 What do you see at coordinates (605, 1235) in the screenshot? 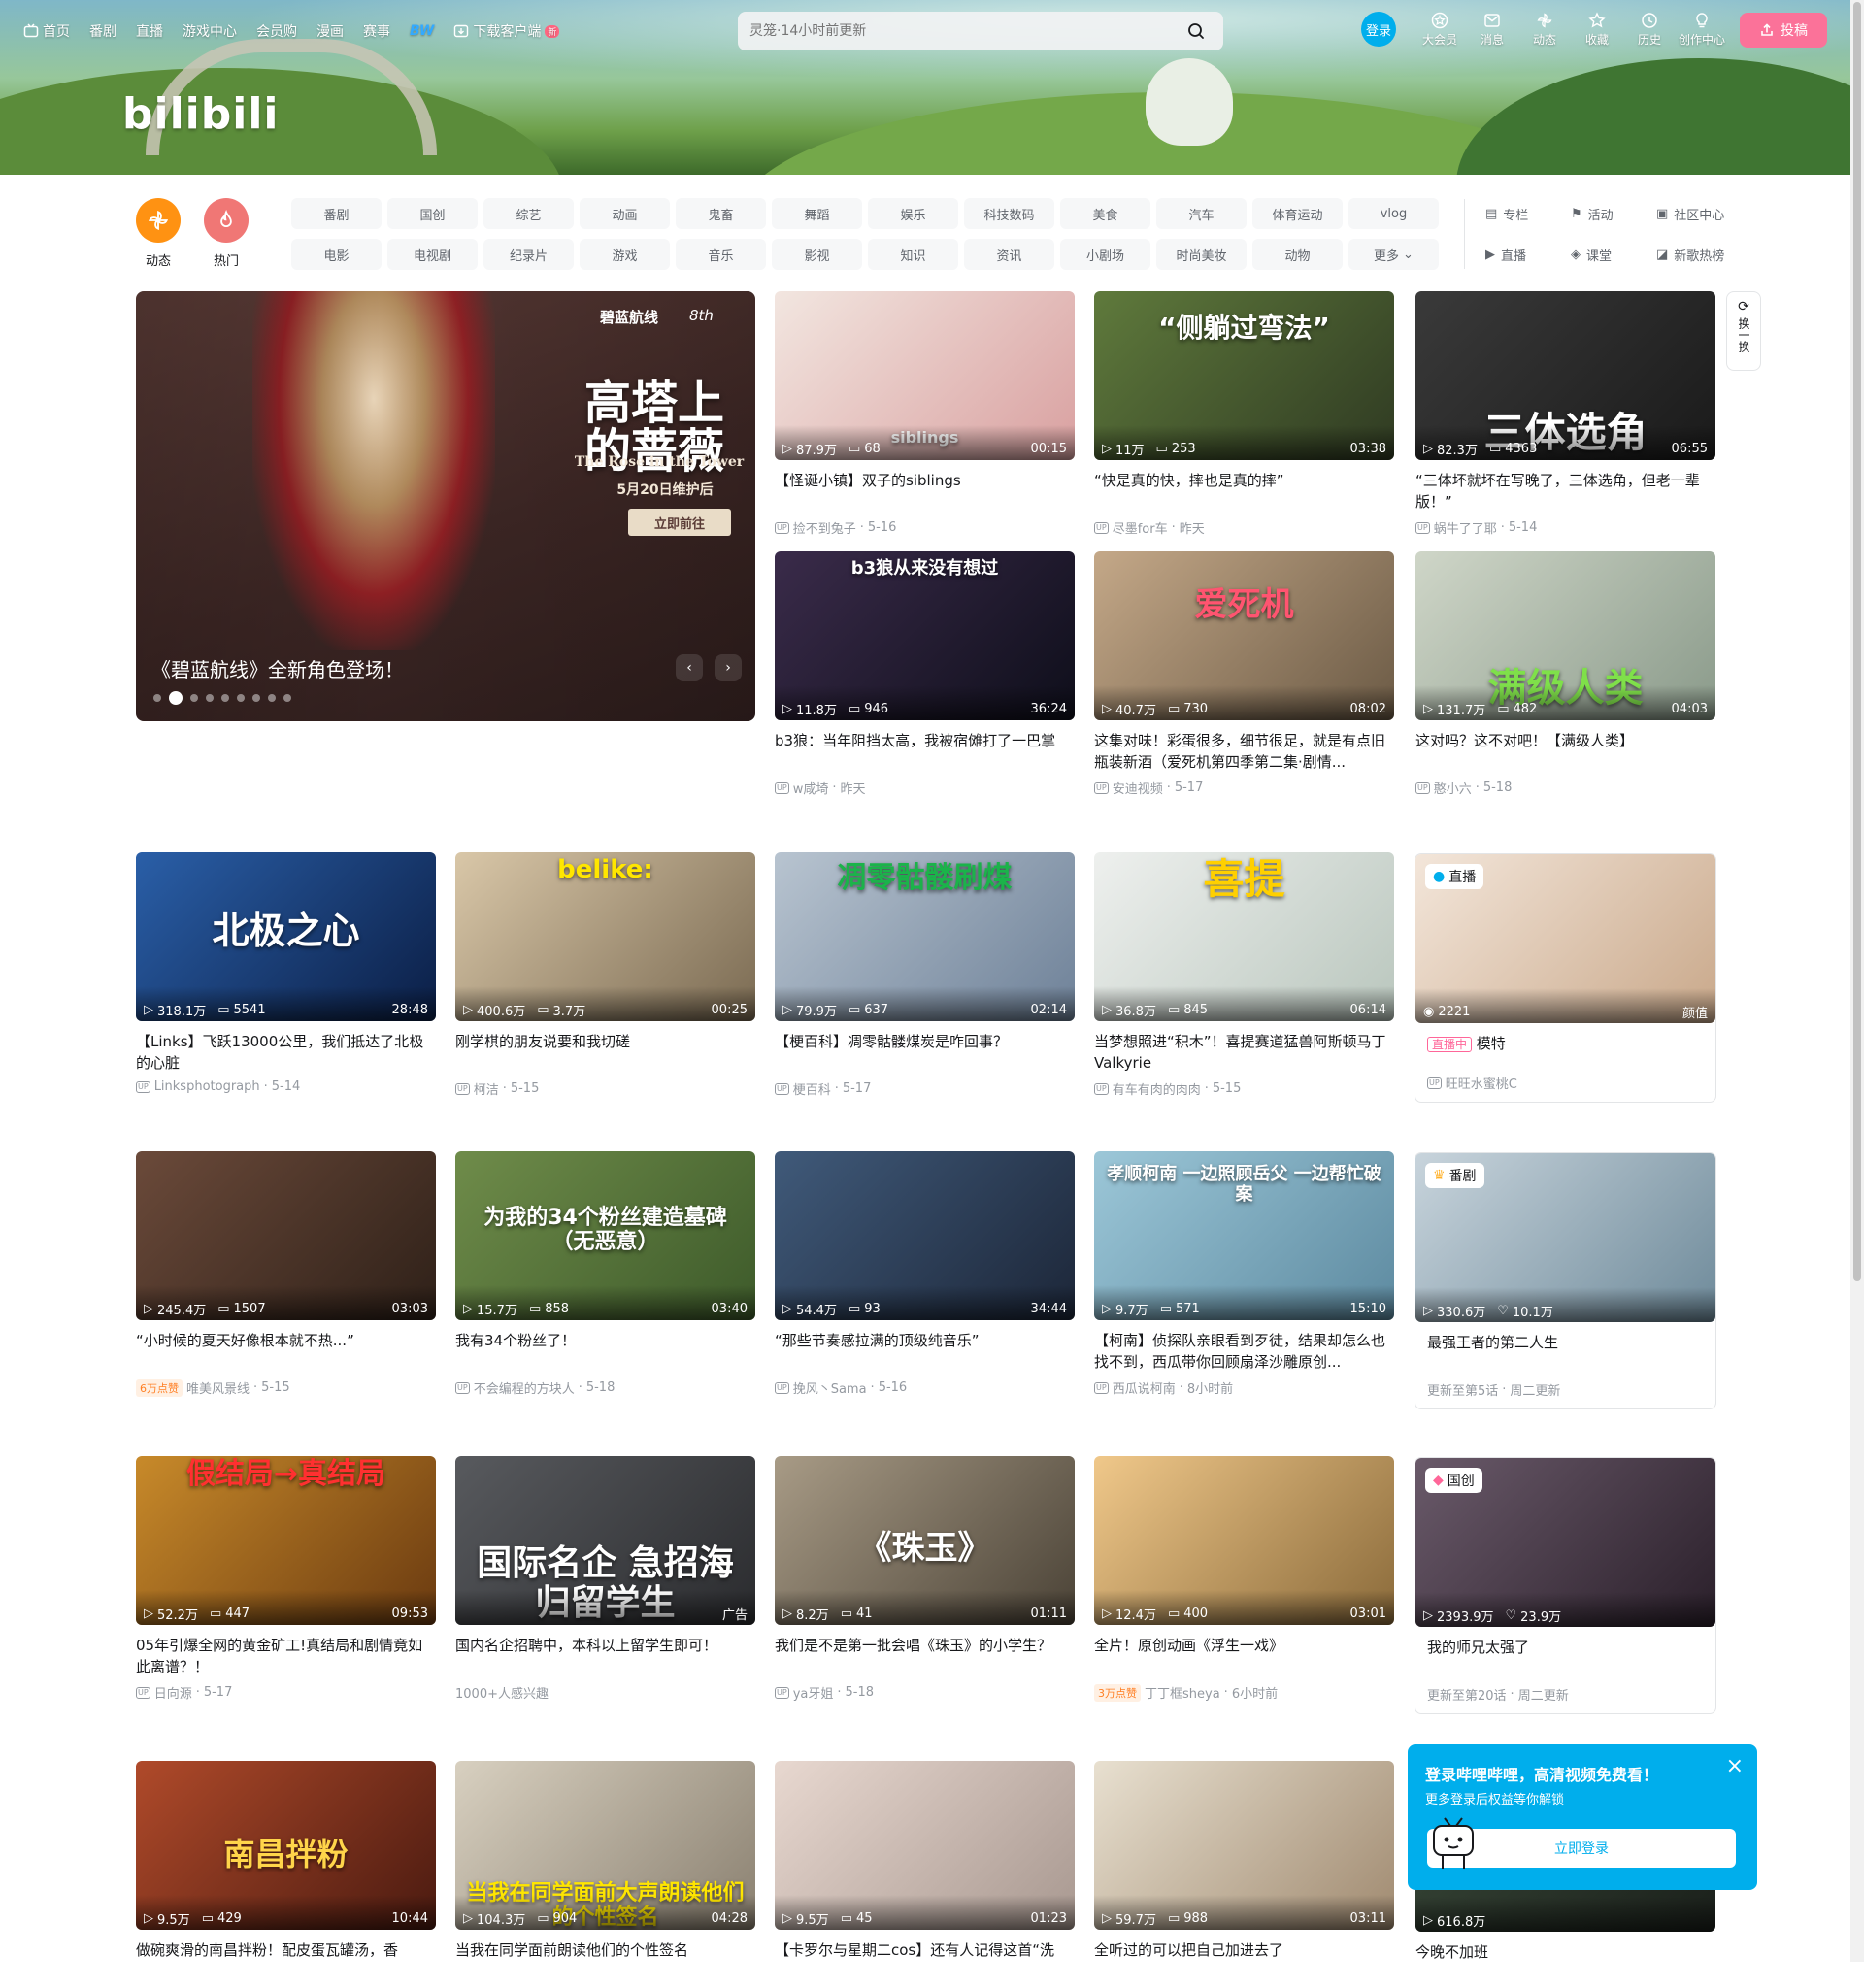
I see `video-thumbnail: 为我的34个粉丝建造墓碑（无恶意） ▷ 15.7万 ▭ 858 03:40` at bounding box center [605, 1235].